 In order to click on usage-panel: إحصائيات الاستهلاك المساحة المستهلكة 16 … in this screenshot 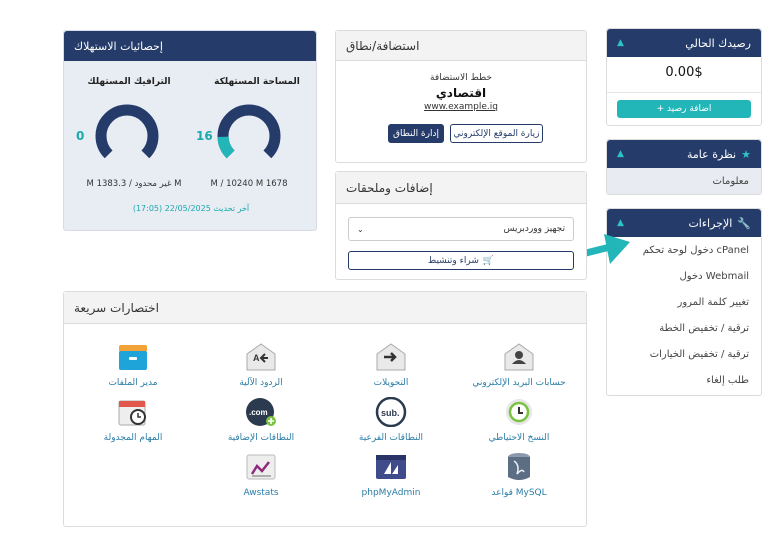, I will do `click(190, 130)`.